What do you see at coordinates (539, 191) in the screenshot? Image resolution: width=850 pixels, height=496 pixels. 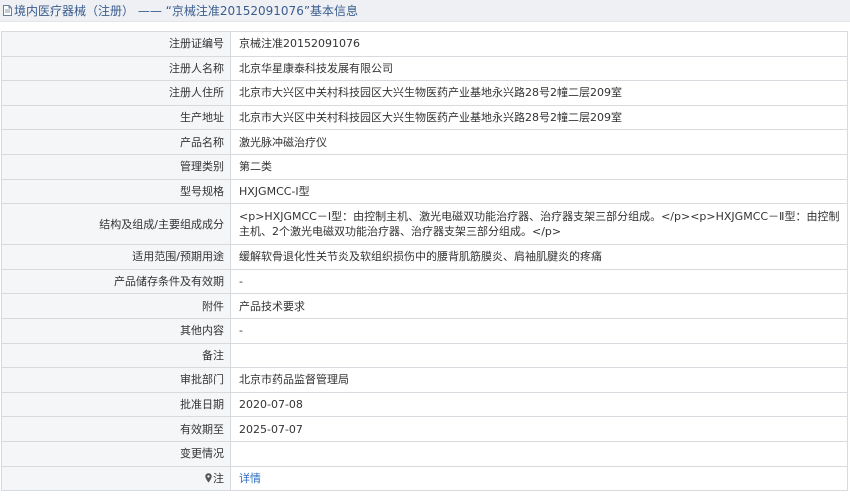 I see `row-value-model-spec: HXJGMCC-Ⅰ型` at bounding box center [539, 191].